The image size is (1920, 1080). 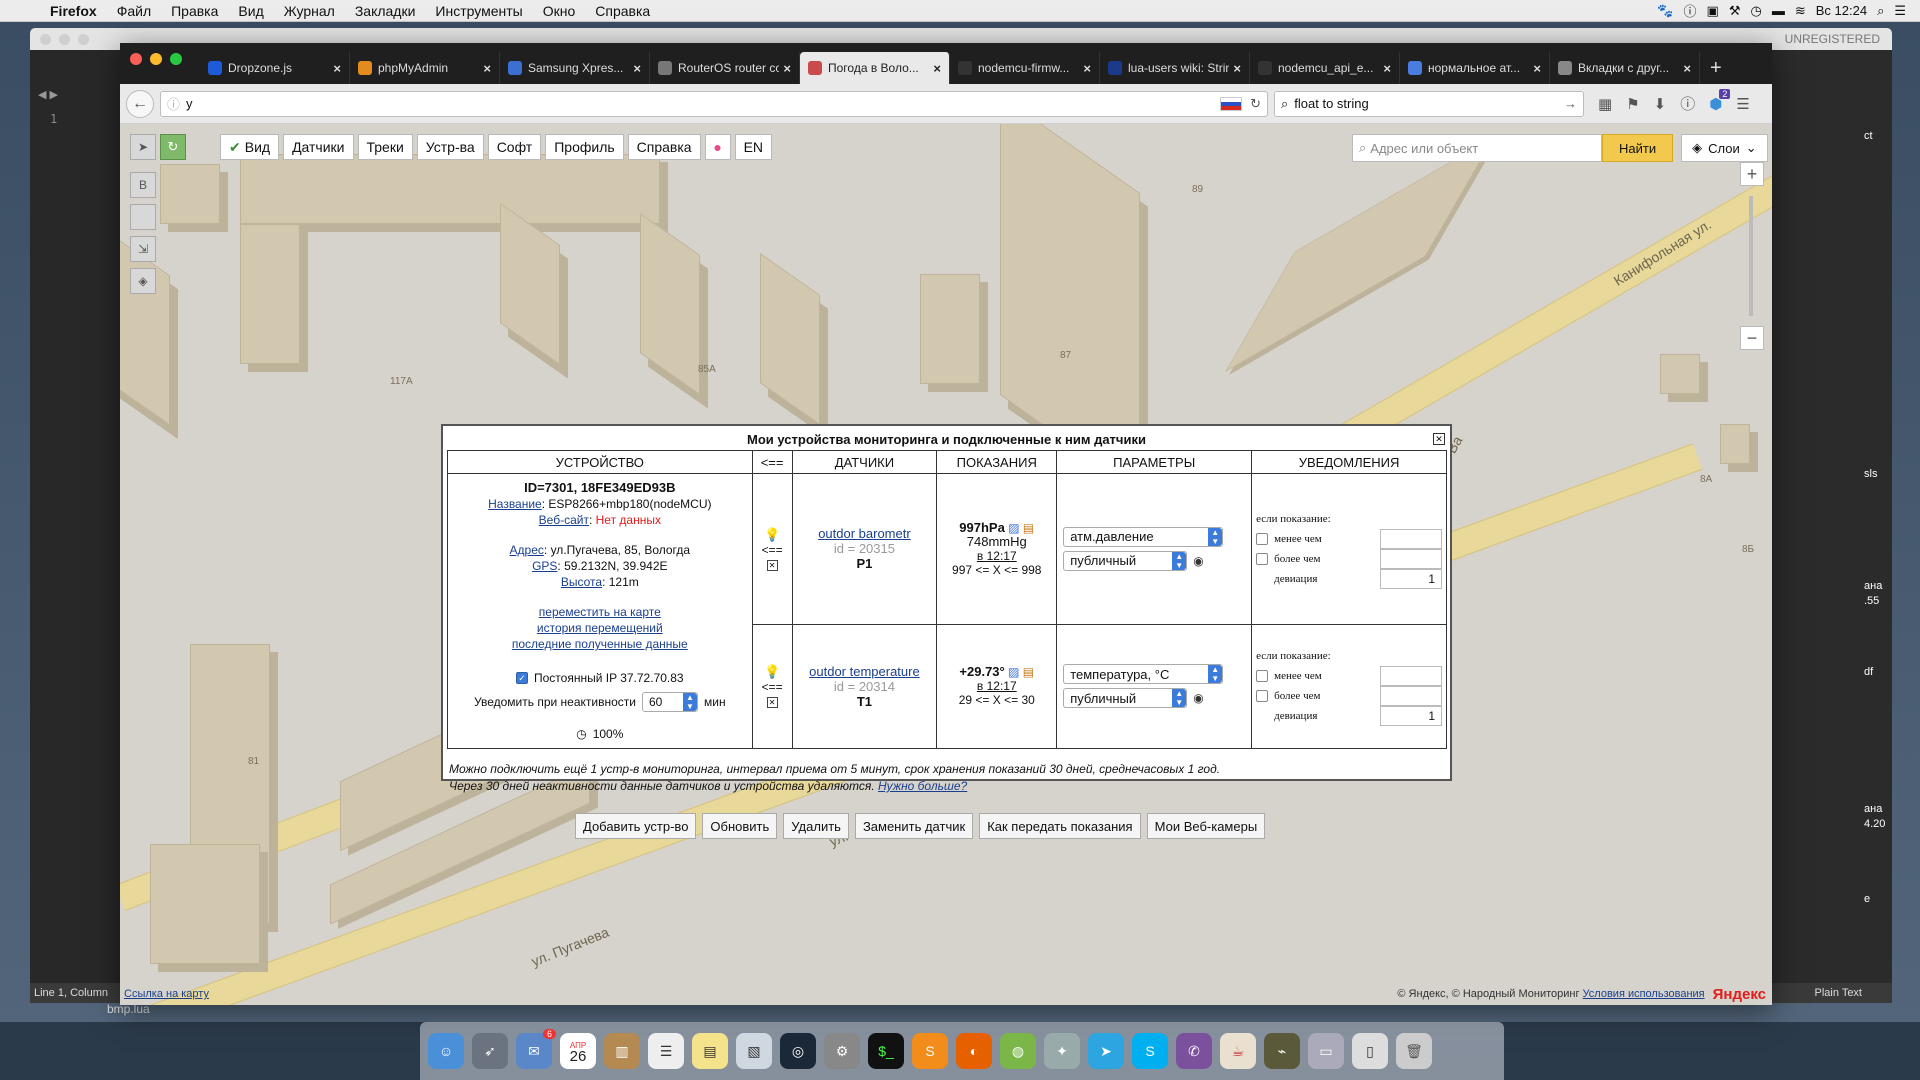 I want to click on sensor-name-link: outdor temperature, so click(x=864, y=671).